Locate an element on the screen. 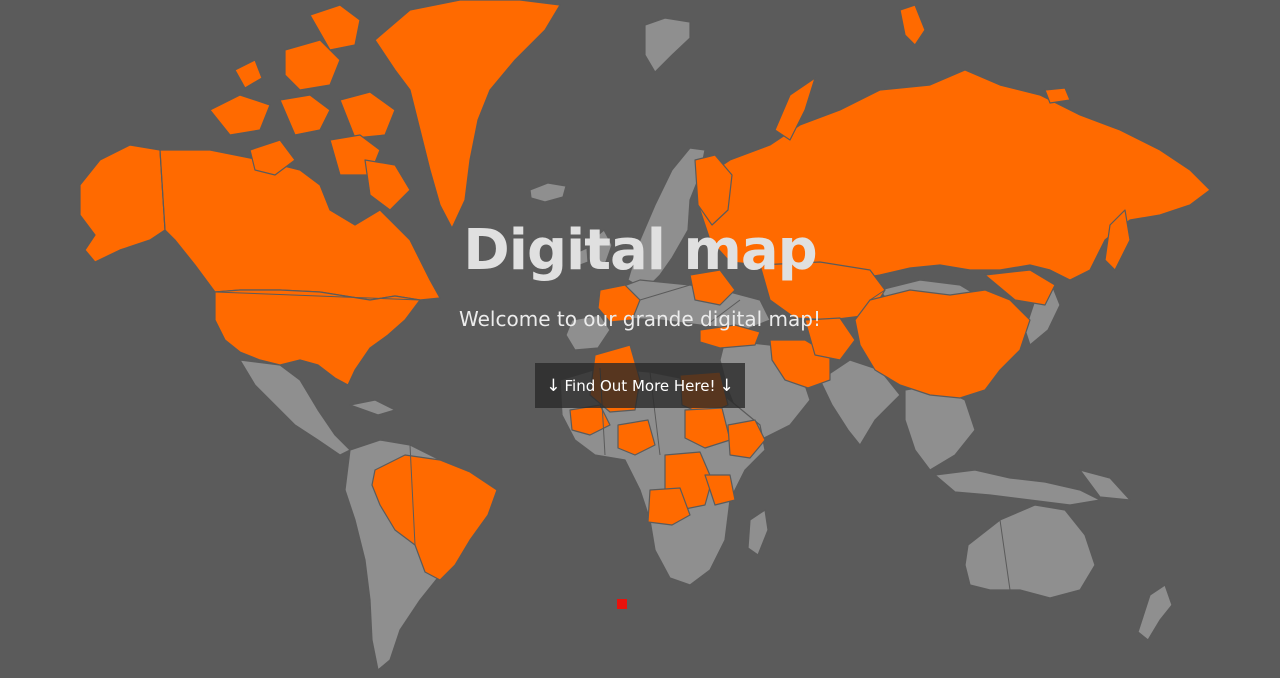 The height and width of the screenshot is (678, 1280). find-out-more-button: ↓ Find Out More Here! ↓ is located at coordinates (640, 385).